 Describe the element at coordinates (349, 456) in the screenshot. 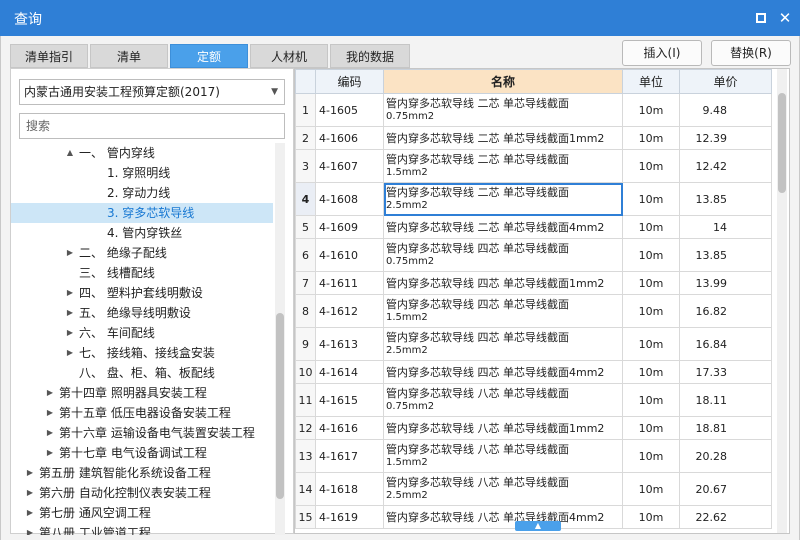

I see `code-cell: 4-1617` at that location.